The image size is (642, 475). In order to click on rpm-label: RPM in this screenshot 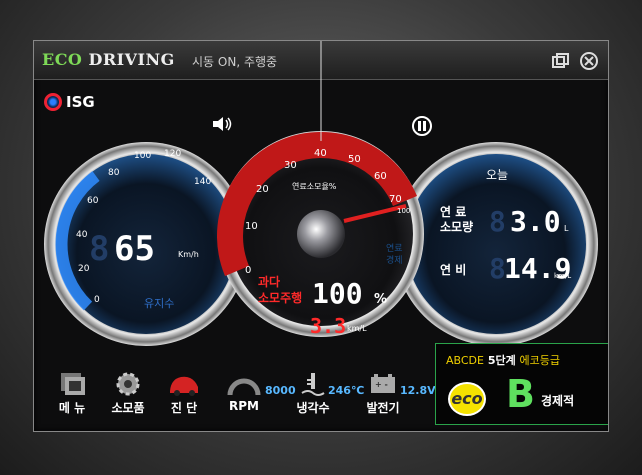, I will do `click(244, 406)`.